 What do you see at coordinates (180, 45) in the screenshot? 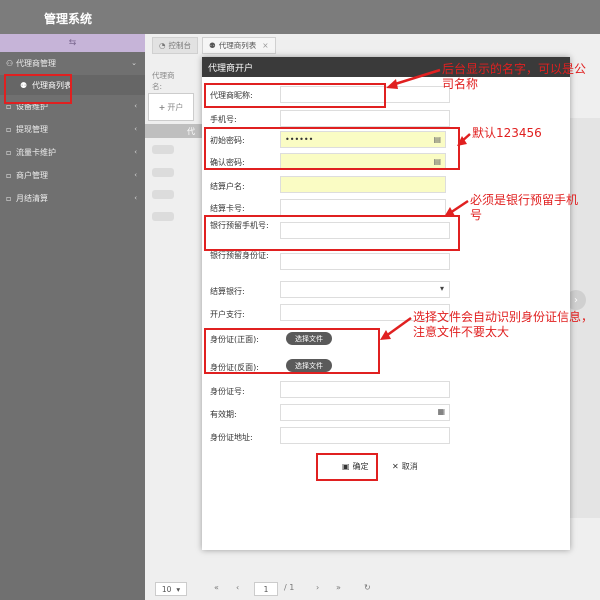
I see `tab-label: 控制台` at bounding box center [180, 45].